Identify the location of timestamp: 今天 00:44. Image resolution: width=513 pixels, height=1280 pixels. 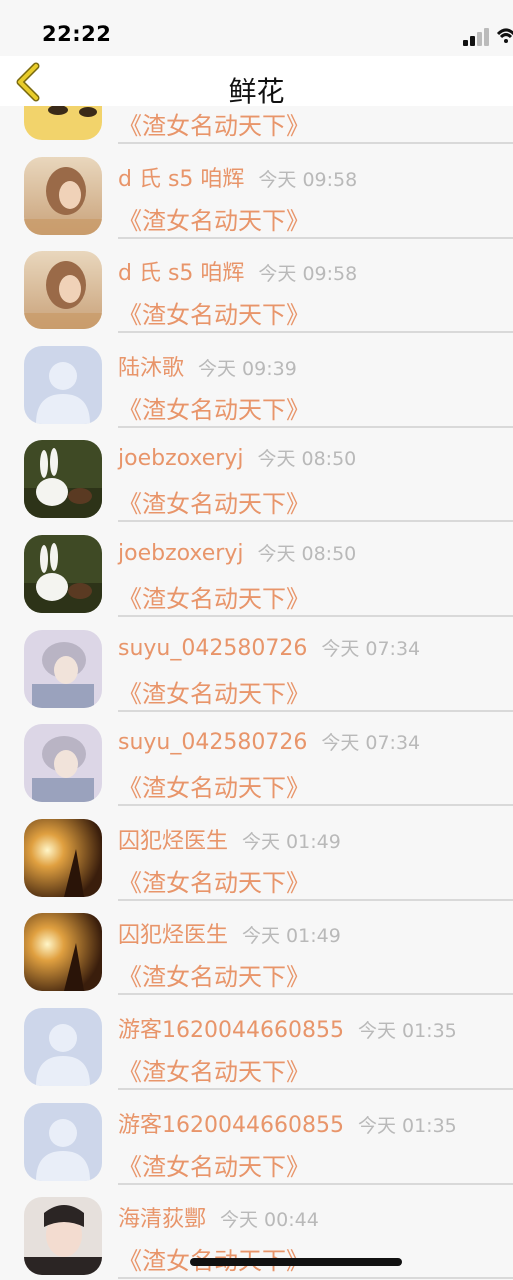
(269, 1220).